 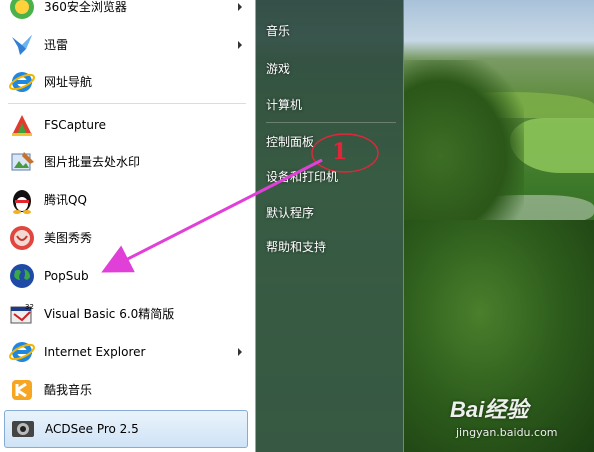 I want to click on program-item-meitu: 美图秀秀, so click(x=126, y=237).